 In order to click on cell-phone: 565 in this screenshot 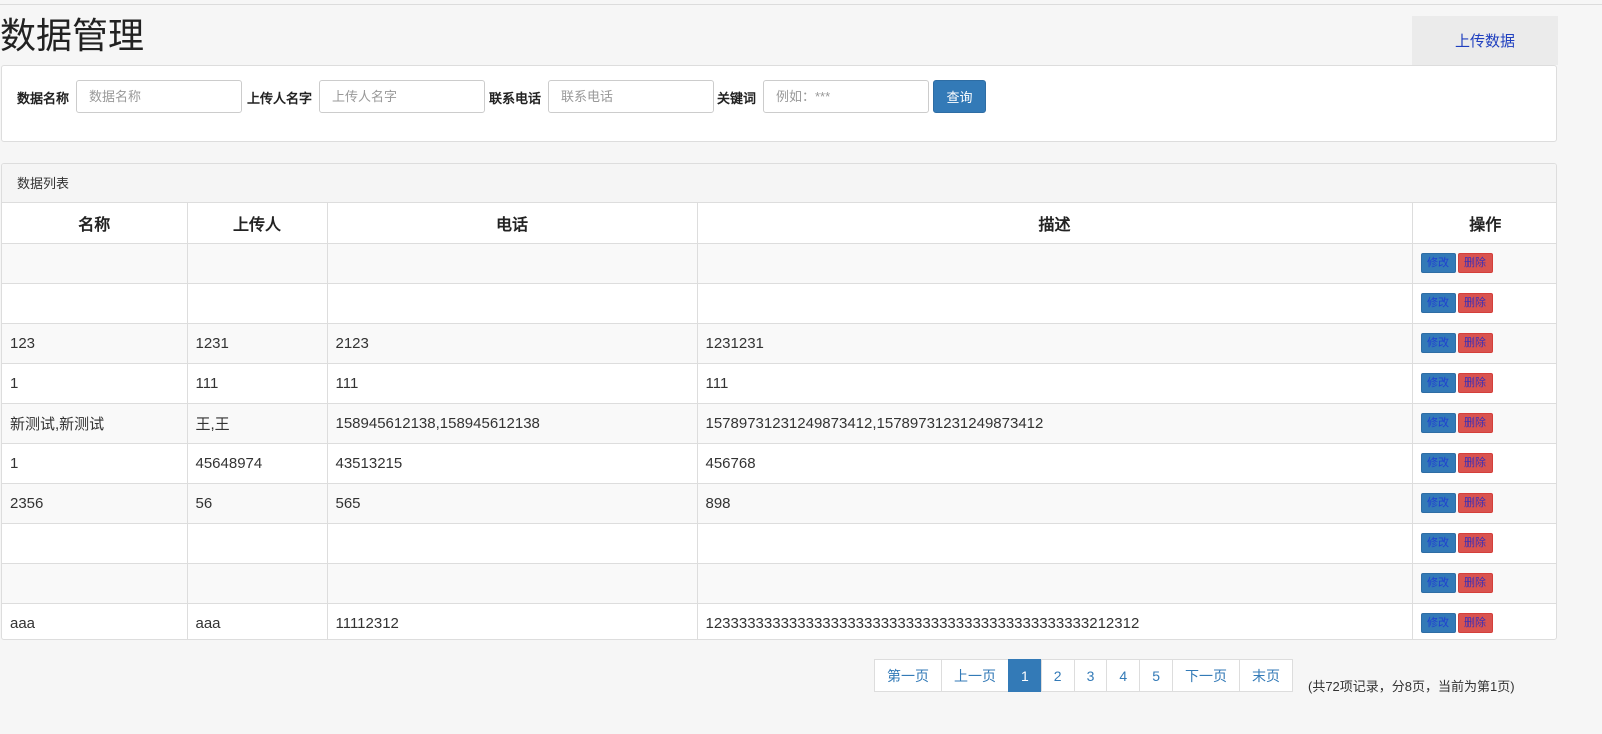, I will do `click(512, 503)`.